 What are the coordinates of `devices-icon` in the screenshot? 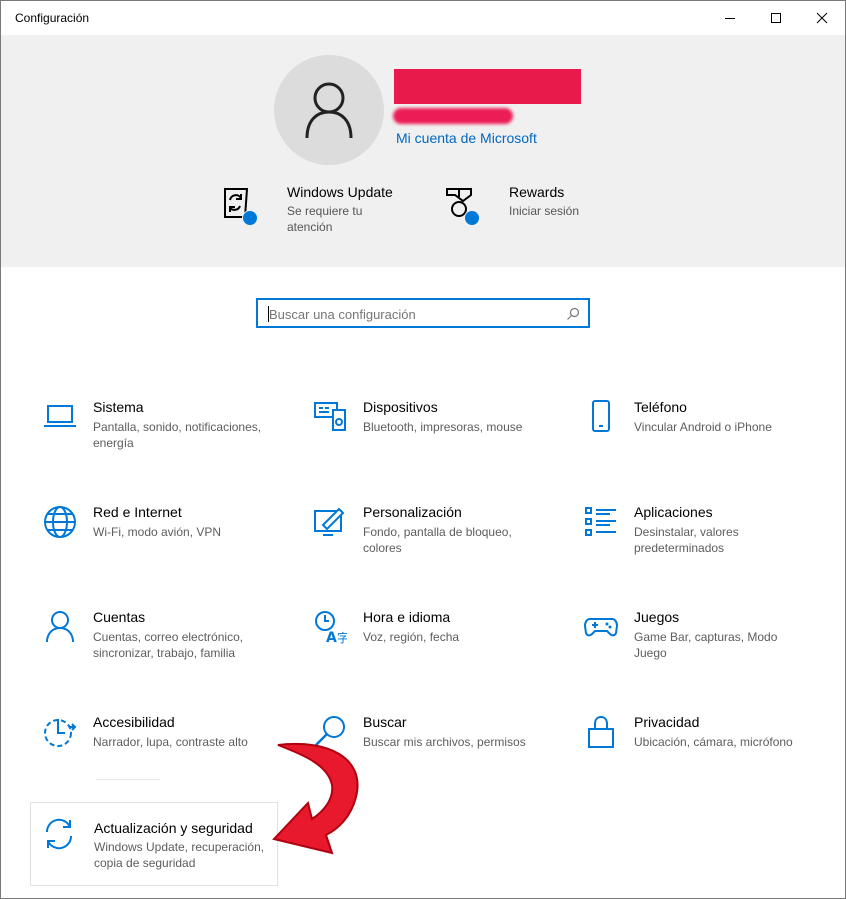 It's located at (330, 416).